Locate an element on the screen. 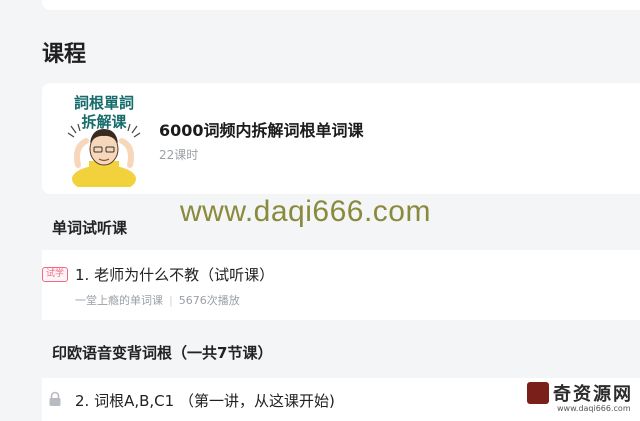 This screenshot has height=421, width=640. chapter-title: 印欧语音变背词根（一共7节课） is located at coordinates (341, 354).